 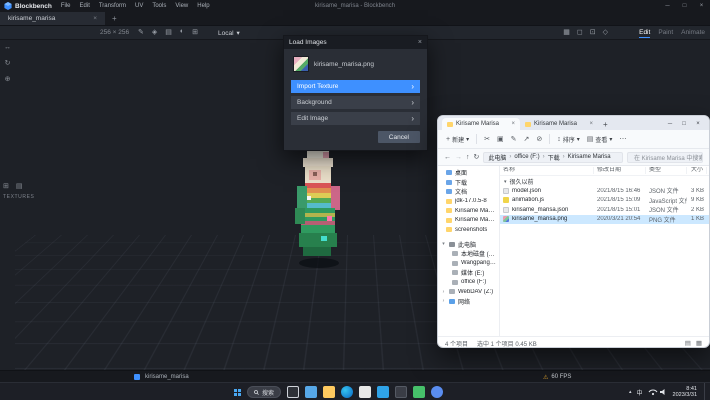 What do you see at coordinates (139, 6) in the screenshot?
I see `menu-uv: UV` at bounding box center [139, 6].